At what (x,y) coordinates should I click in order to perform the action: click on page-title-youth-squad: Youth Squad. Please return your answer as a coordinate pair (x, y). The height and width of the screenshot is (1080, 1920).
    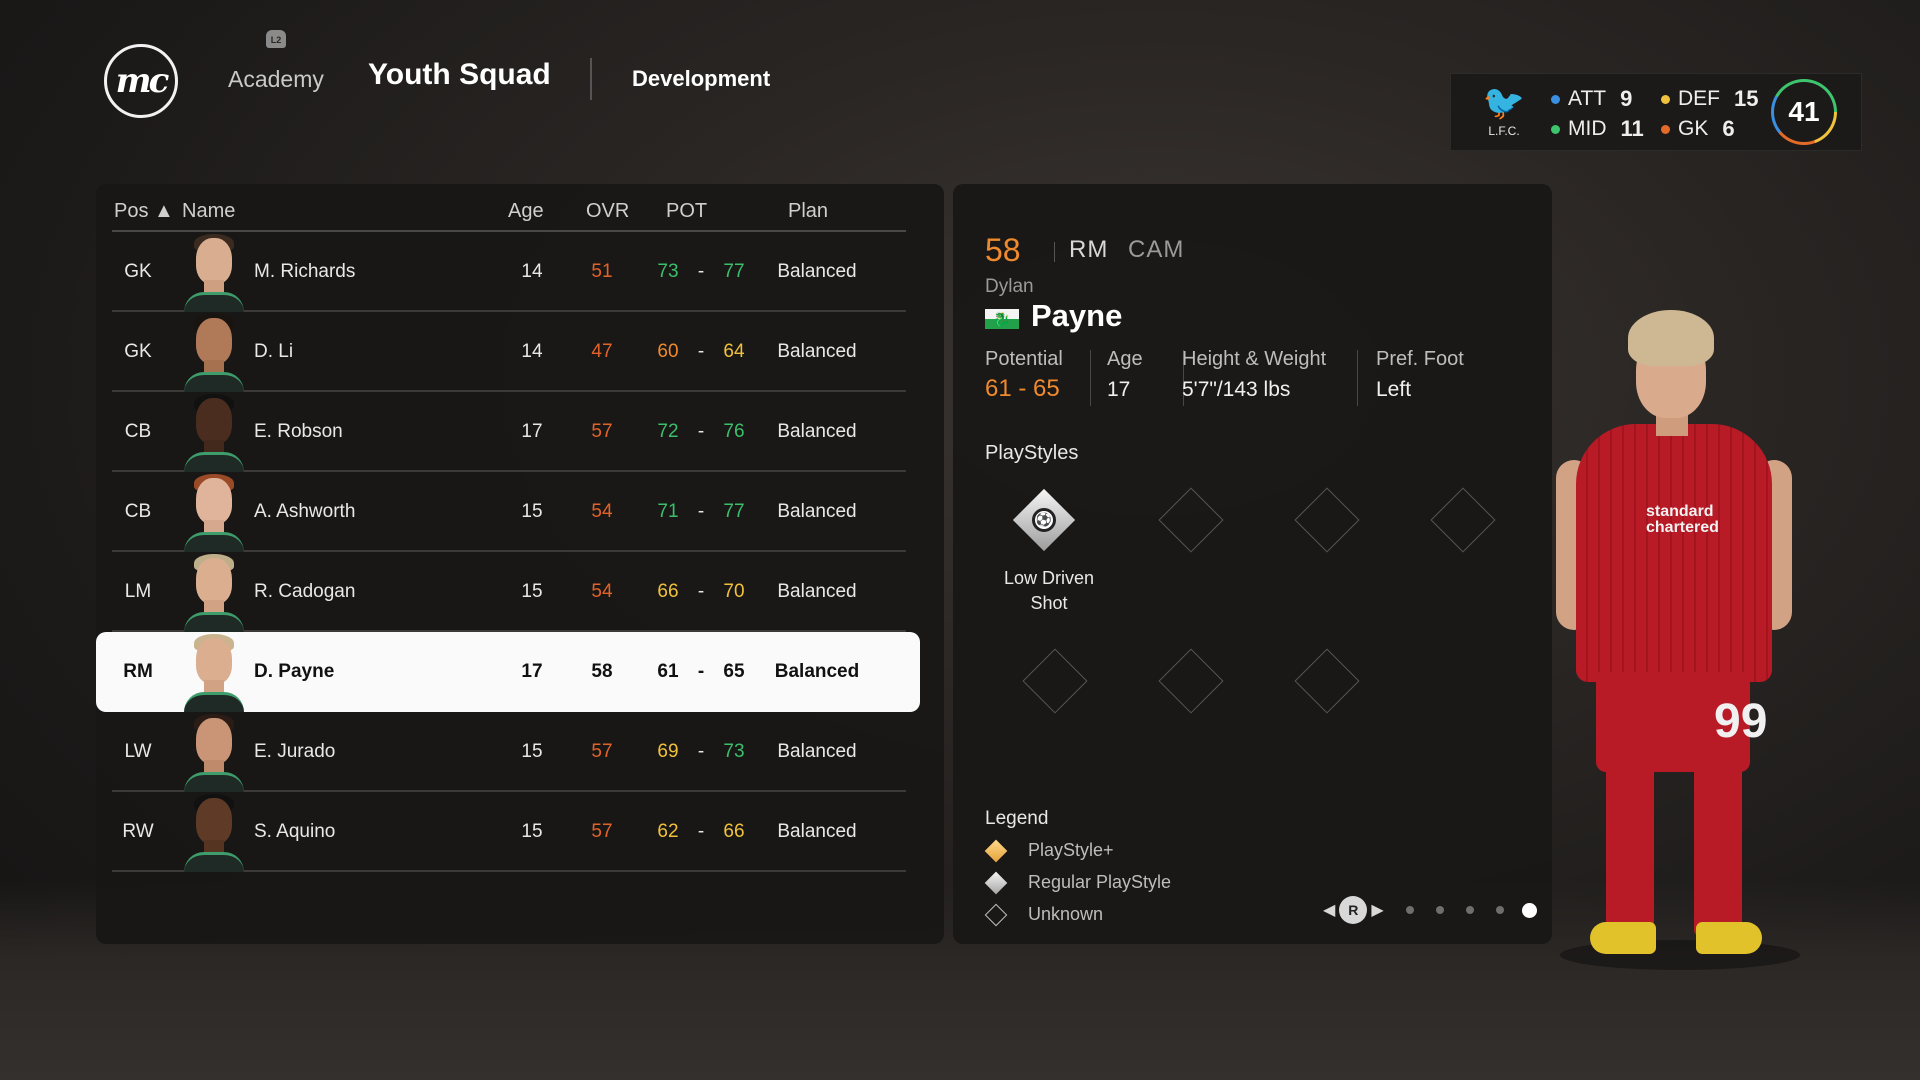
    Looking at the image, I should click on (459, 75).